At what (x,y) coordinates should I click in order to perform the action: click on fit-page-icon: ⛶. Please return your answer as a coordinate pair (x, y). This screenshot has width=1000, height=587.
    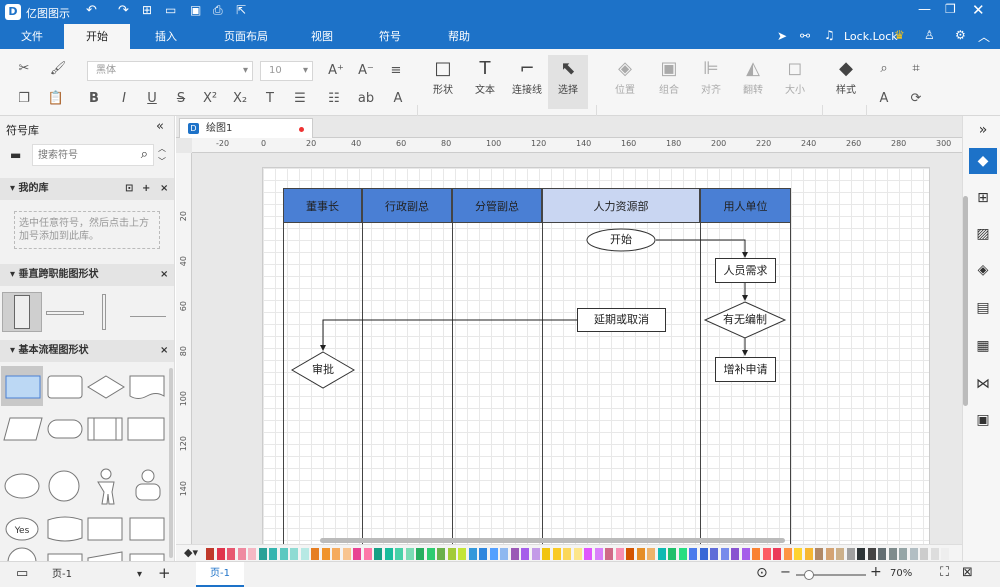
    Looking at the image, I should click on (944, 572).